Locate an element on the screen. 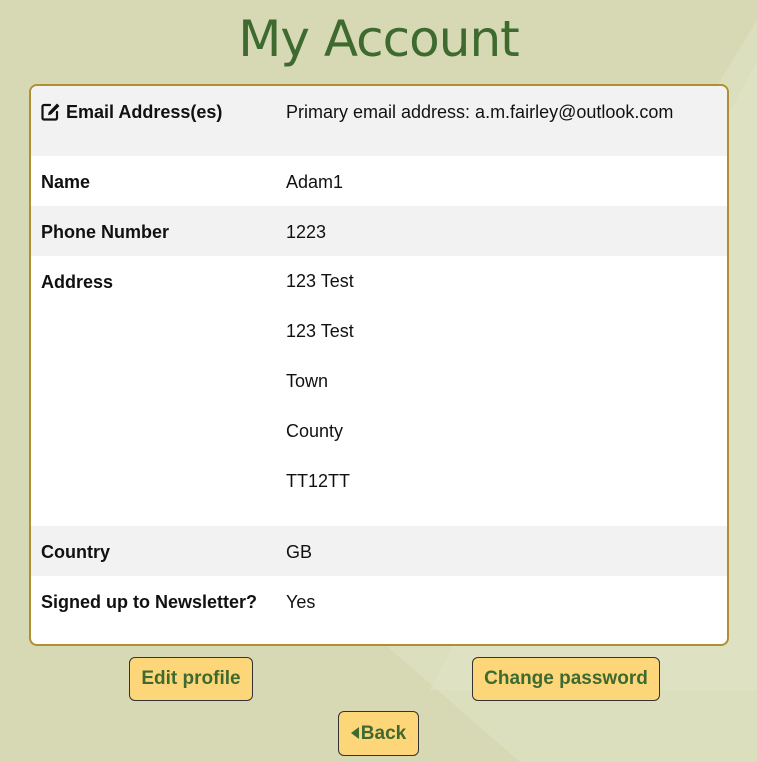 Image resolution: width=757 pixels, height=762 pixels. back-button-label: Back is located at coordinates (383, 733).